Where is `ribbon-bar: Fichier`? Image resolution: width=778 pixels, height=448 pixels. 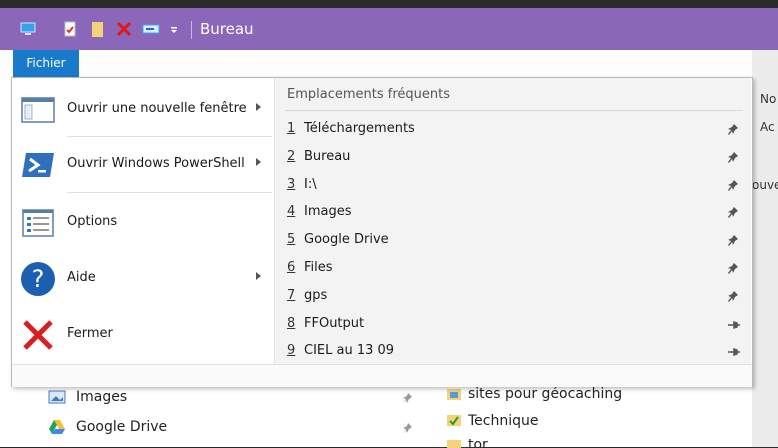 ribbon-bar: Fichier is located at coordinates (389, 65).